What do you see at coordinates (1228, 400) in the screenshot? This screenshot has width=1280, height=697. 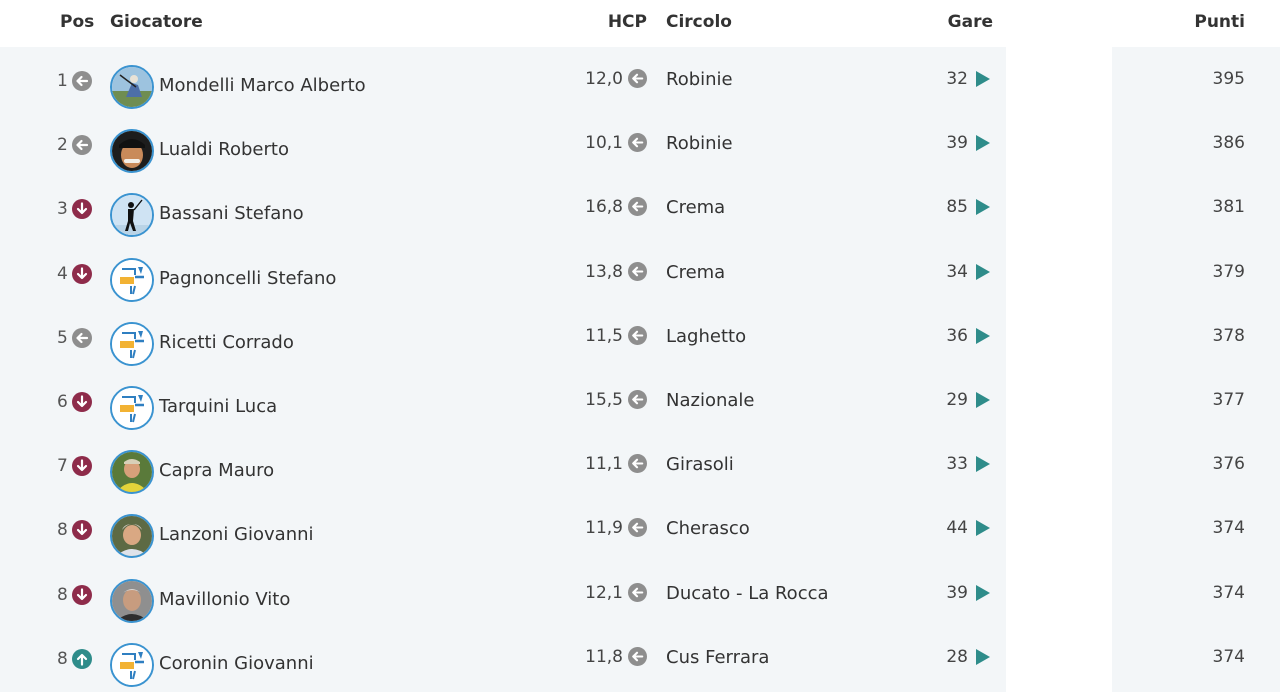 I see `points-value: 377` at bounding box center [1228, 400].